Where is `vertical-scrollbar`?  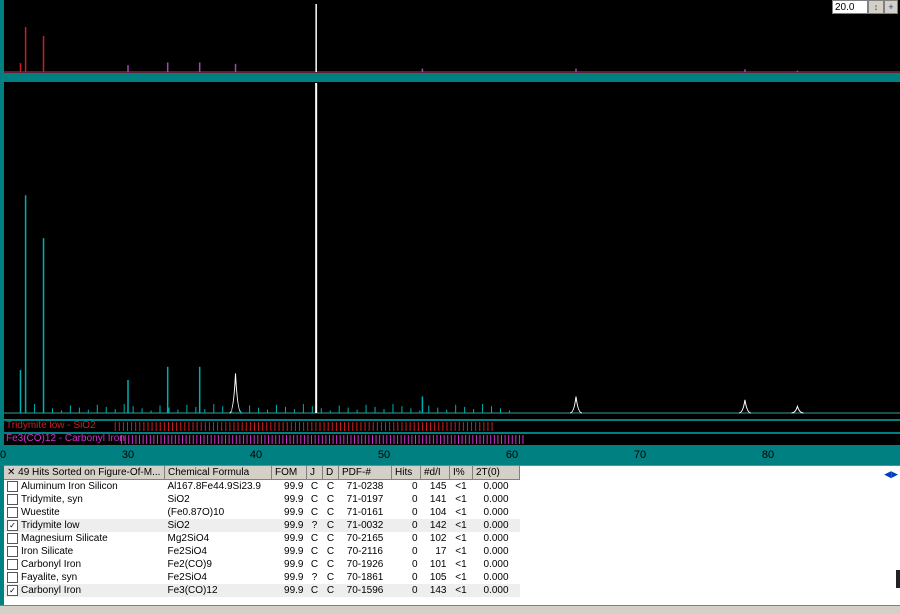
vertical-scrollbar is located at coordinates (898, 579).